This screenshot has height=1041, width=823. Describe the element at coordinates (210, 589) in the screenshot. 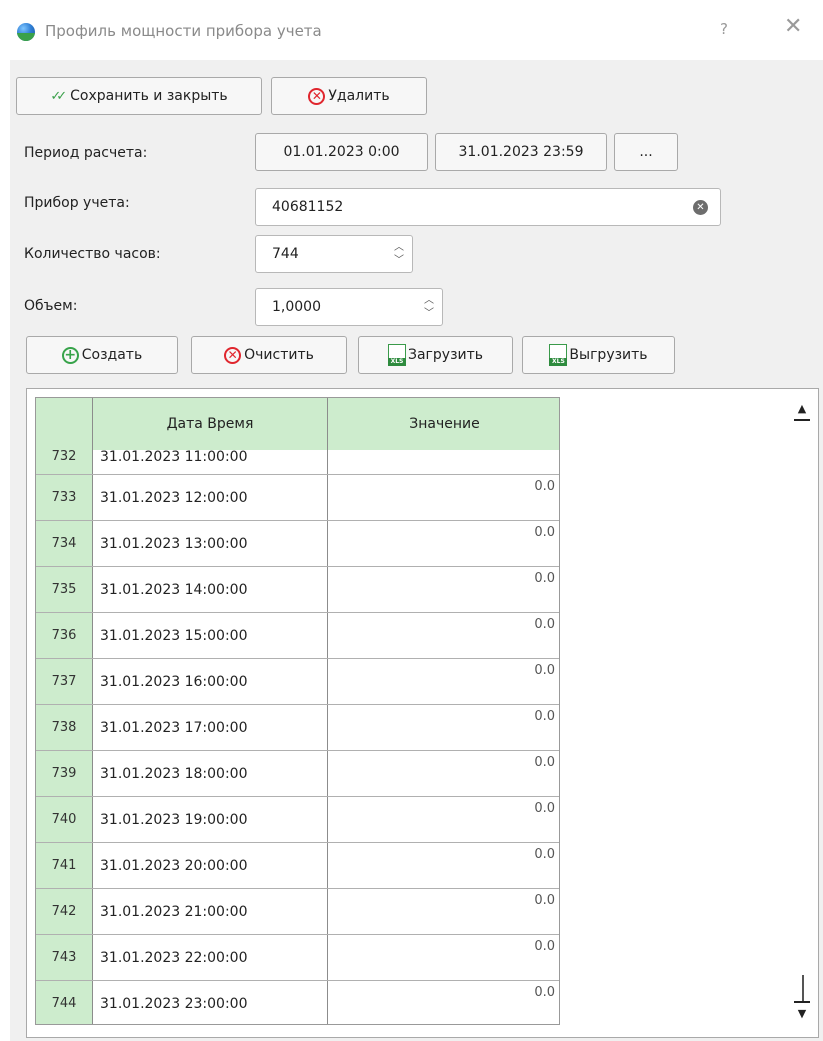

I see `row-datetime: 31.01.2023 14:00:00` at that location.